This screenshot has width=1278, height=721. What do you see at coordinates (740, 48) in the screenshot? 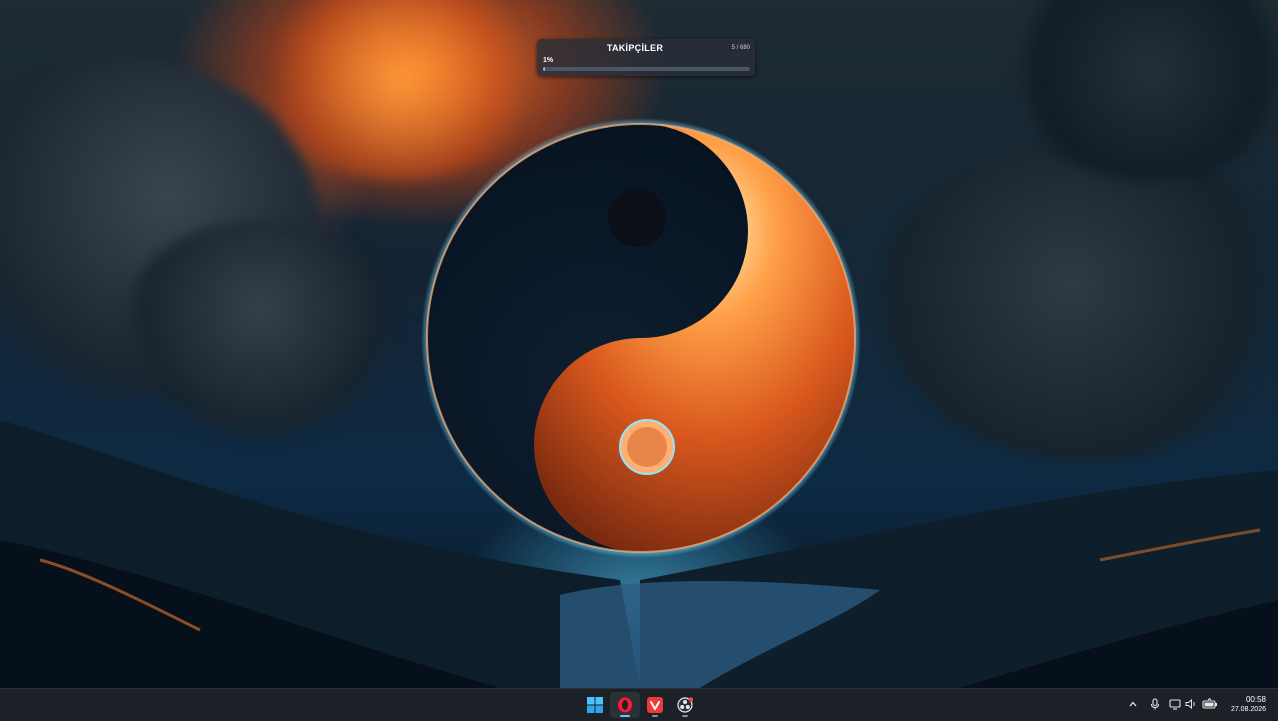
I see `followers-count: 5 / 680` at bounding box center [740, 48].